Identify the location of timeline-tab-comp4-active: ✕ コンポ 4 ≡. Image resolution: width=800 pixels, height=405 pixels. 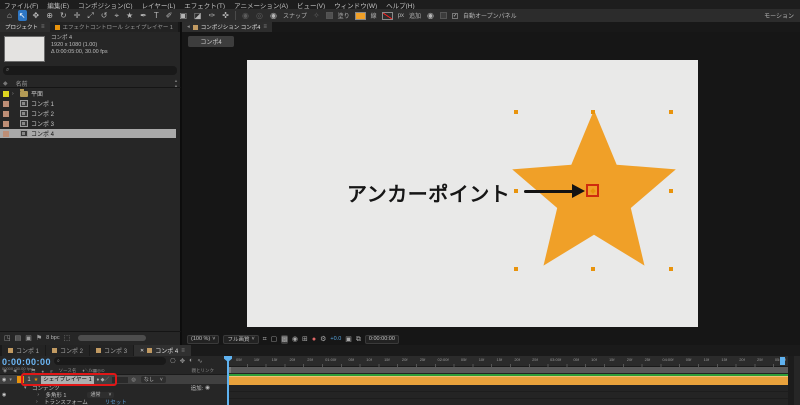
(162, 350).